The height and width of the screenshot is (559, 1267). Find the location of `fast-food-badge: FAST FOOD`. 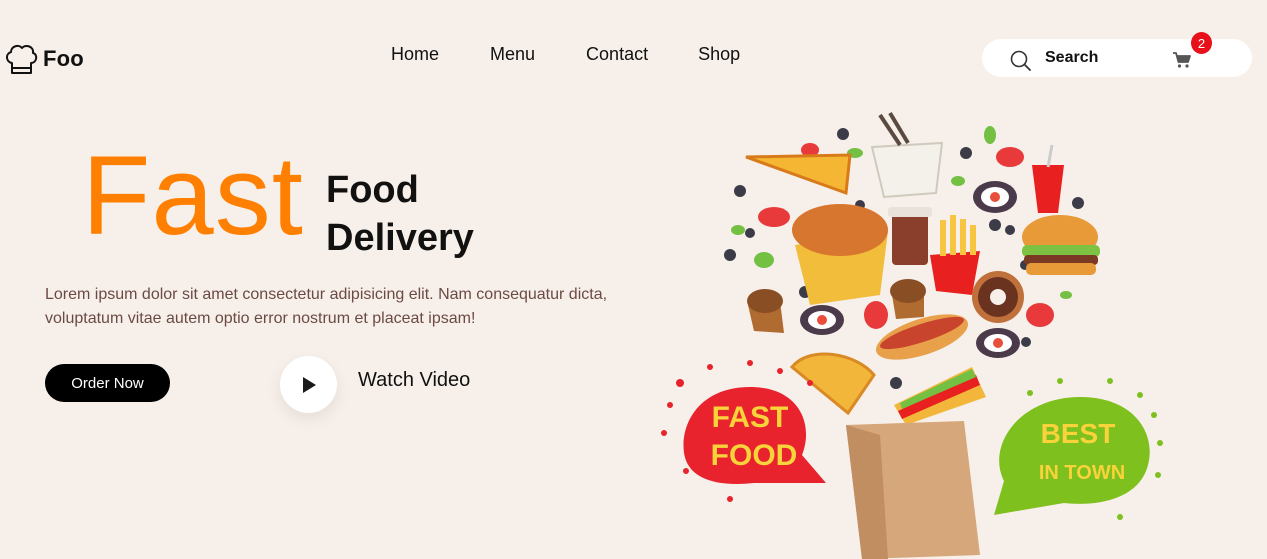

fast-food-badge: FAST FOOD is located at coordinates (743, 431).